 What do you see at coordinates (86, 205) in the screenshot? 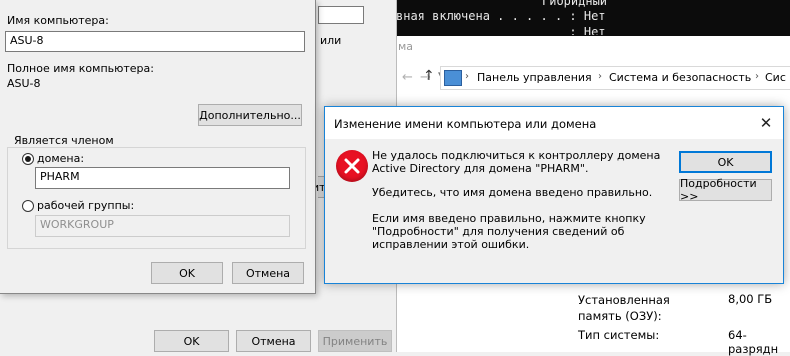
I see `workgroup-label: рабочей группы:` at bounding box center [86, 205].